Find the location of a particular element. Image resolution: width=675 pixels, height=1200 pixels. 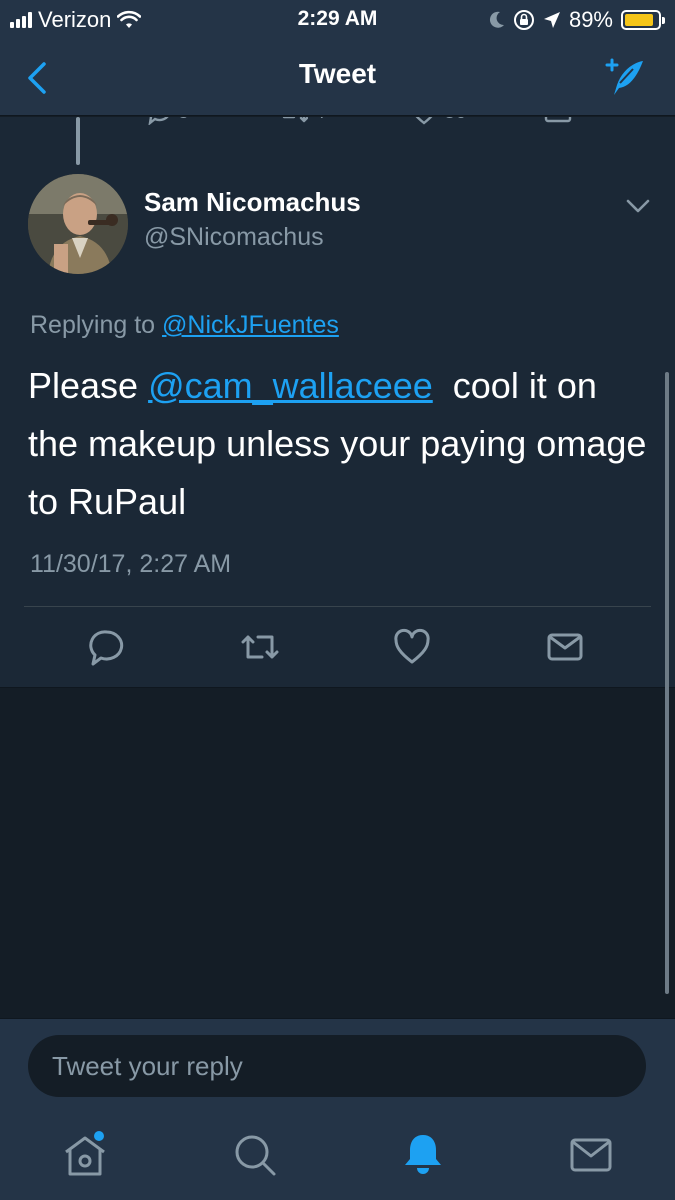

reply-button is located at coordinates (107, 647).